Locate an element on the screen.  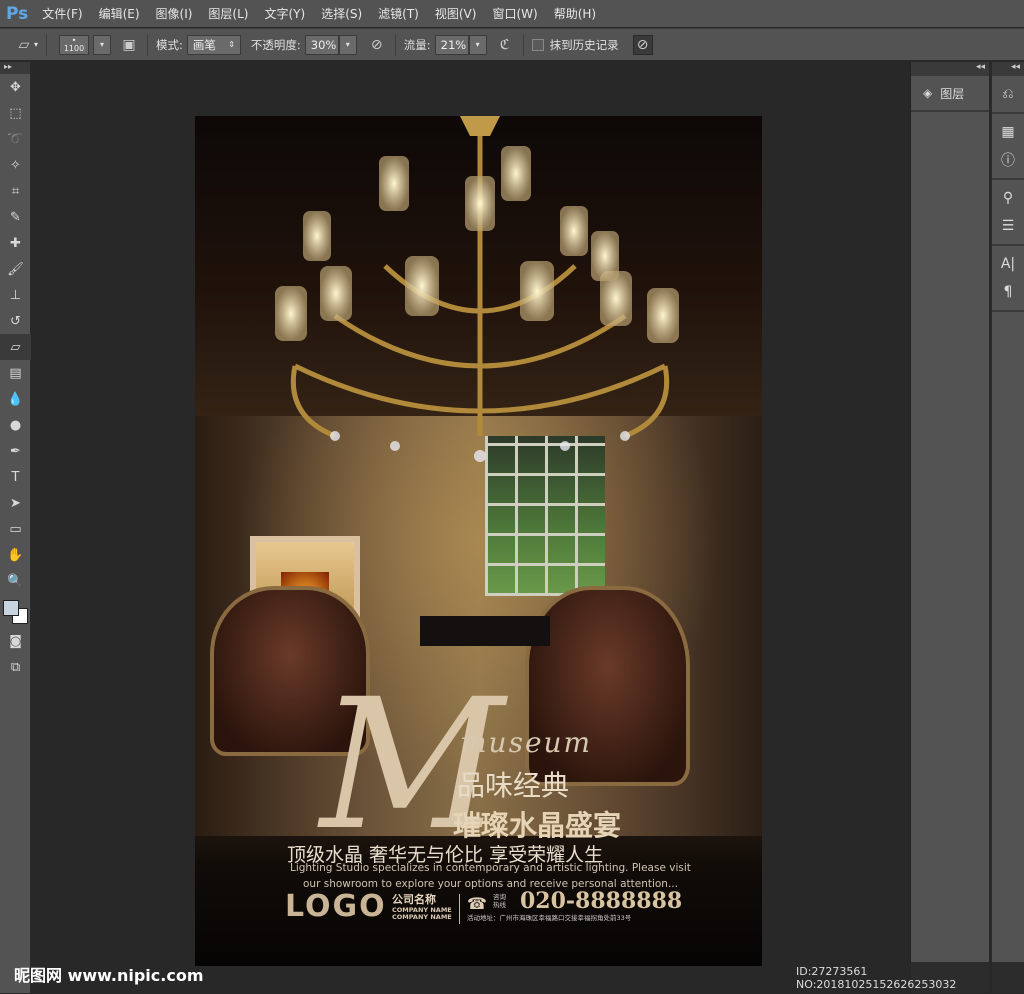
blur-icon: 💧 is located at coordinates (15, 399).